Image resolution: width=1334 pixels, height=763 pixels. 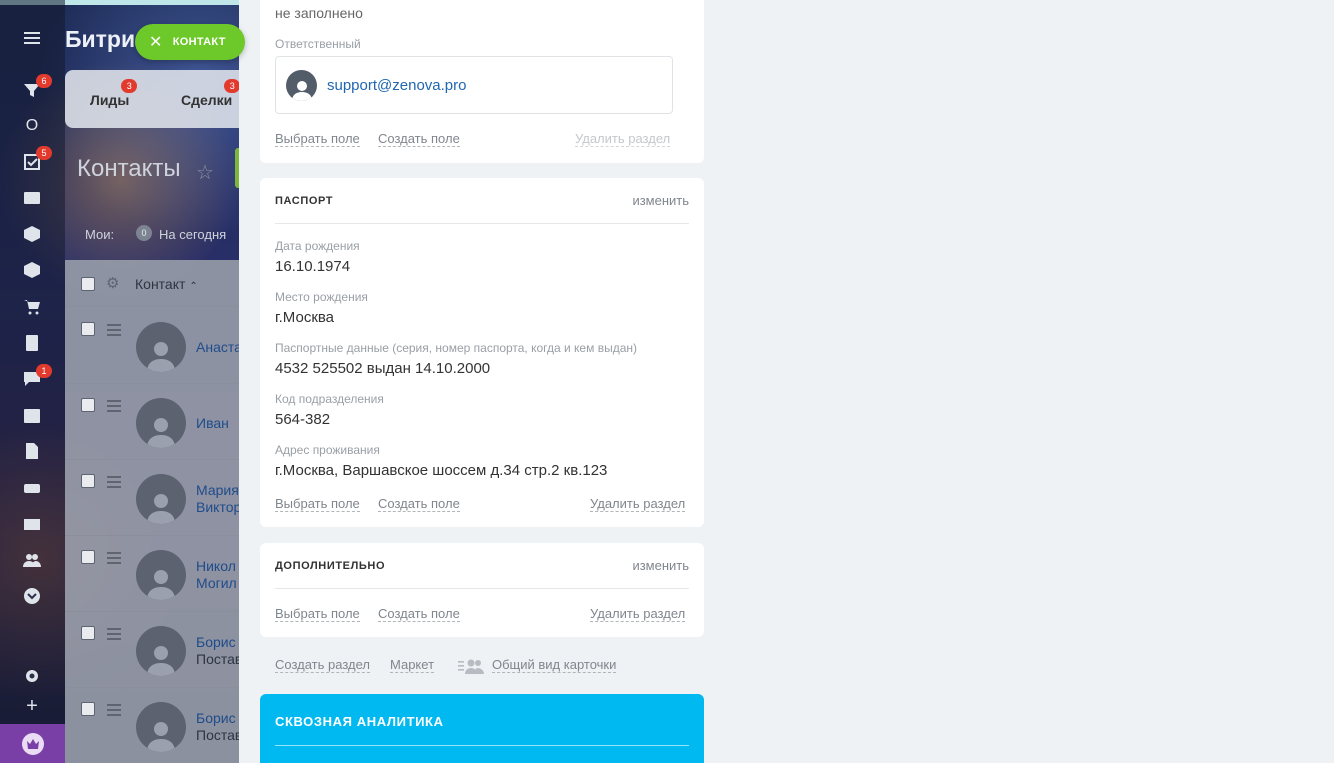 What do you see at coordinates (44, 81) in the screenshot?
I see `notification-badge: 6` at bounding box center [44, 81].